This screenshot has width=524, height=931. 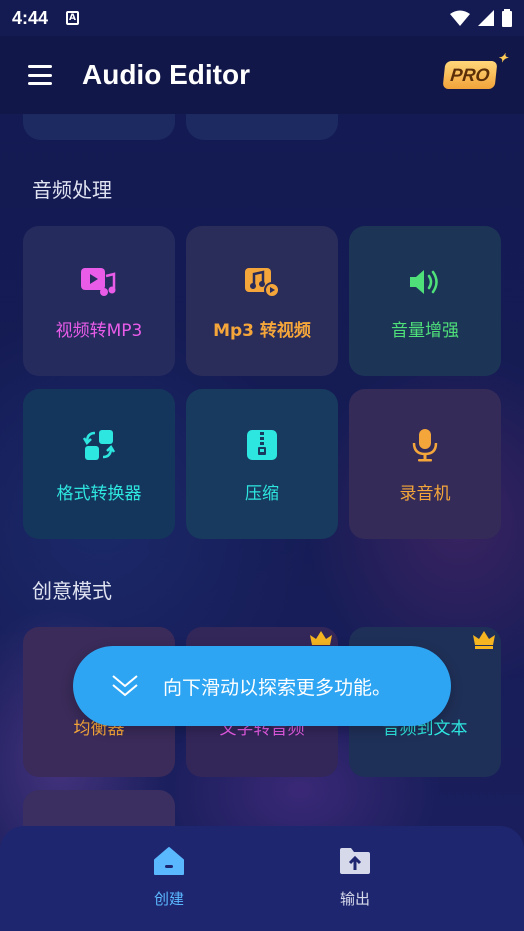 What do you see at coordinates (460, 18) in the screenshot?
I see `wifi-icon` at bounding box center [460, 18].